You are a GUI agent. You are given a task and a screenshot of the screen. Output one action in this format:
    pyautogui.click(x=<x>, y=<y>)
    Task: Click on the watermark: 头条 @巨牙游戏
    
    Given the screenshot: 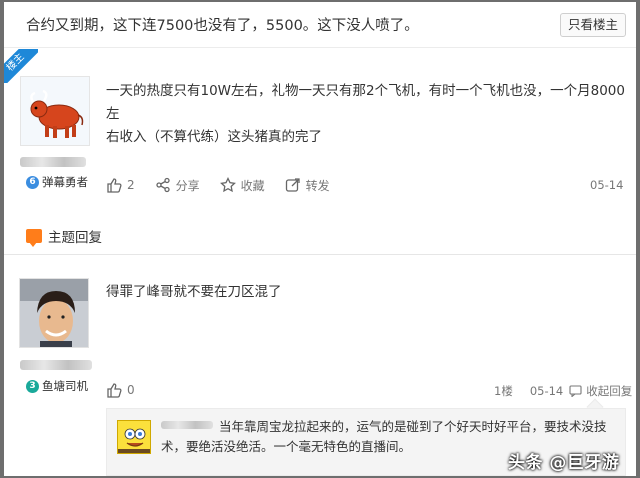 What is the action you would take?
    pyautogui.click(x=564, y=463)
    